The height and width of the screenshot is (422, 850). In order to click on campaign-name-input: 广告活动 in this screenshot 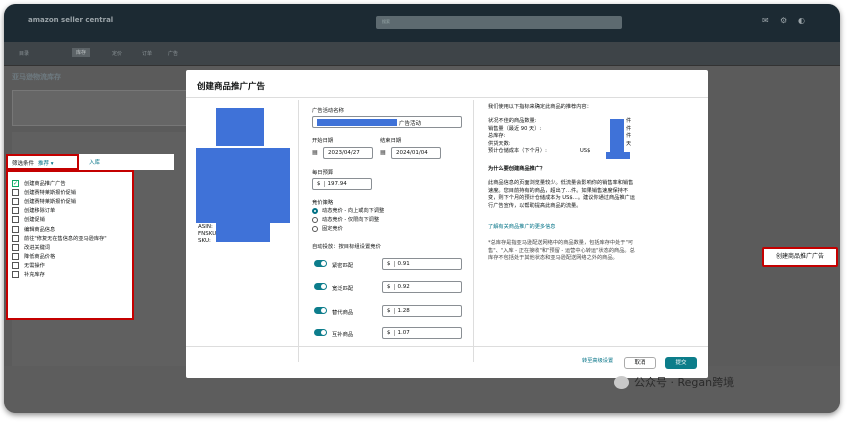, I will do `click(387, 122)`.